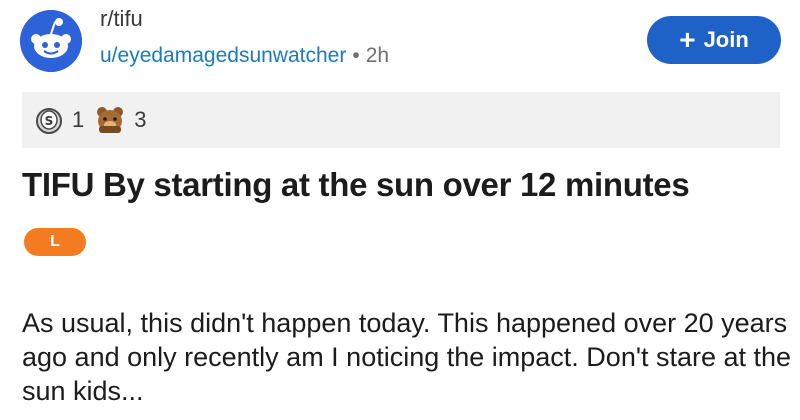 Image resolution: width=800 pixels, height=420 pixels. I want to click on post-meta: u/eyedamagedsunwatcher • 2h, so click(244, 56).